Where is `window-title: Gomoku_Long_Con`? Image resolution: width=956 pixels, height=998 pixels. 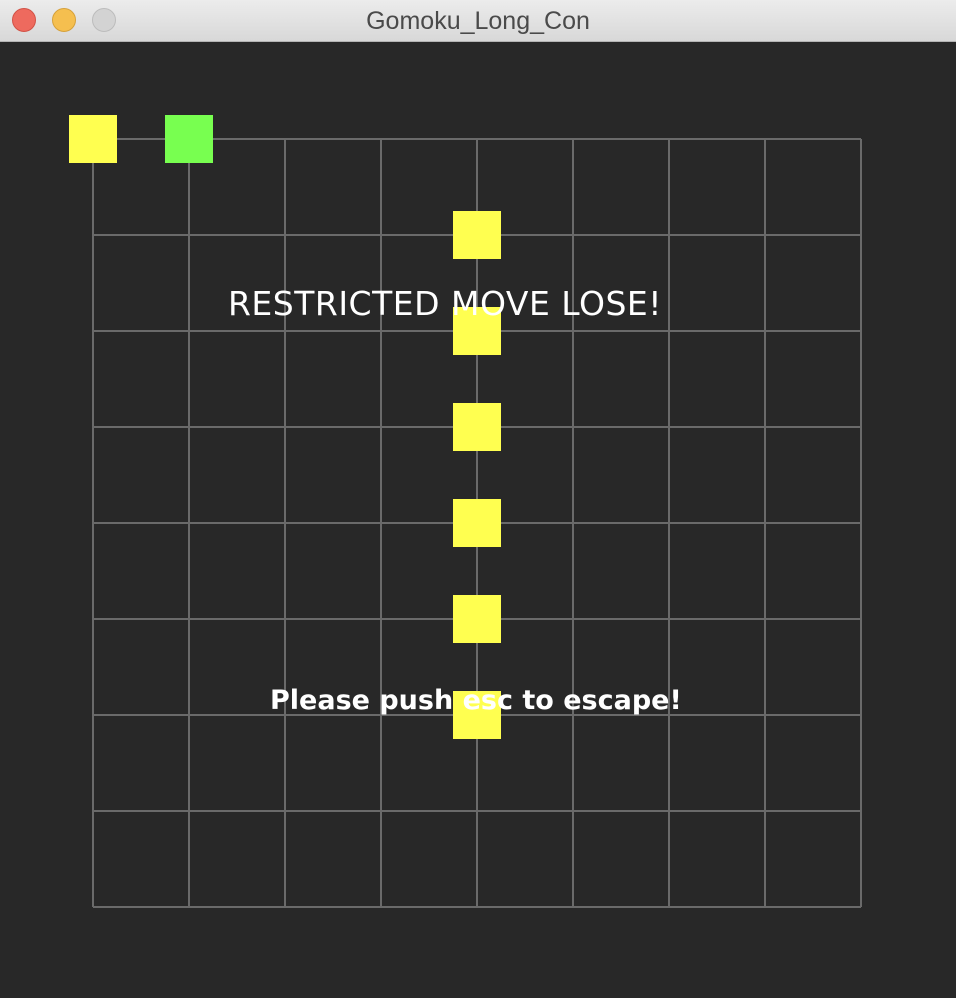 window-title: Gomoku_Long_Con is located at coordinates (478, 21).